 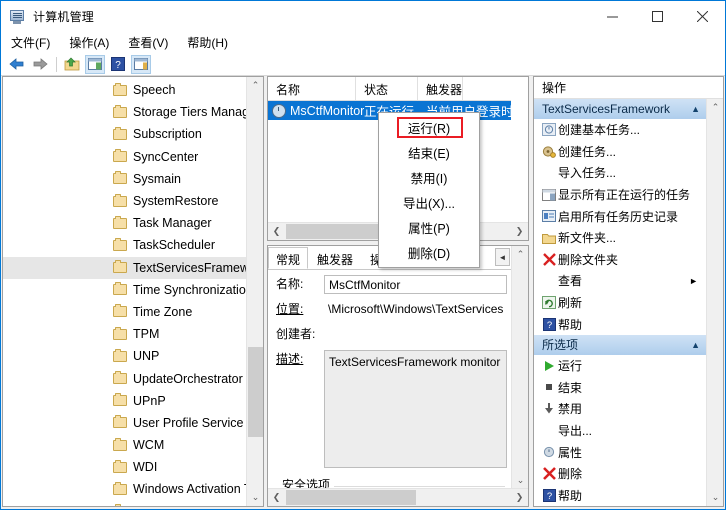 I want to click on field-row-location: 位置: \Microsoft\Windows\TextServices, so click(x=389, y=306).